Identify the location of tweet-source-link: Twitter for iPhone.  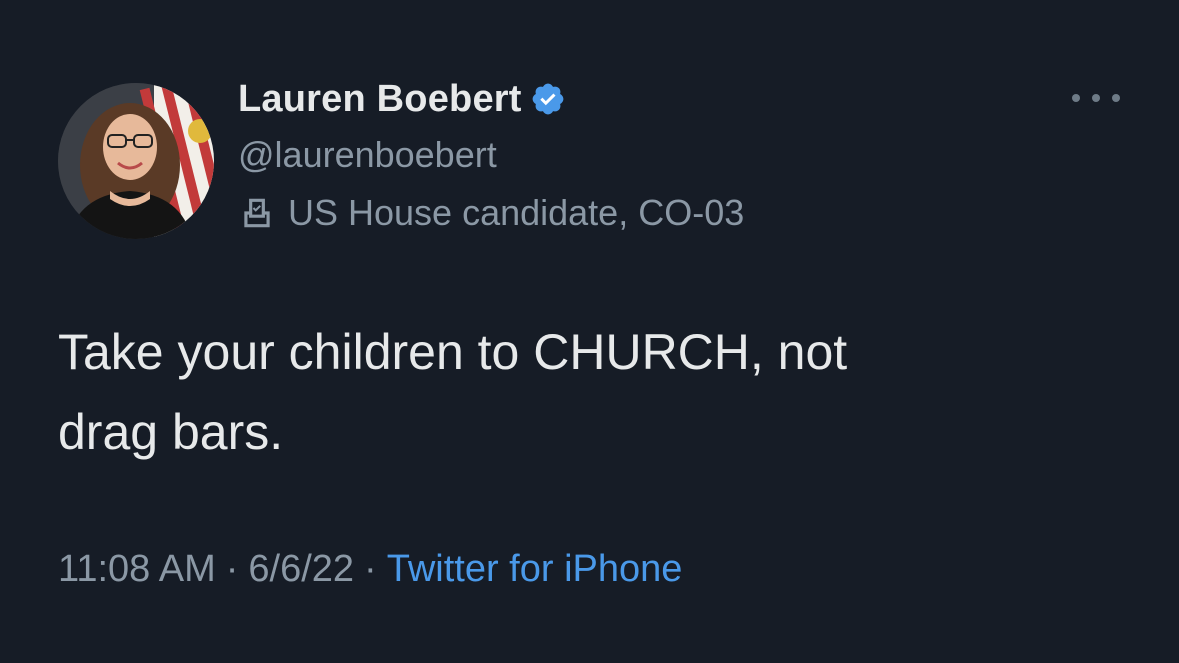
(535, 569).